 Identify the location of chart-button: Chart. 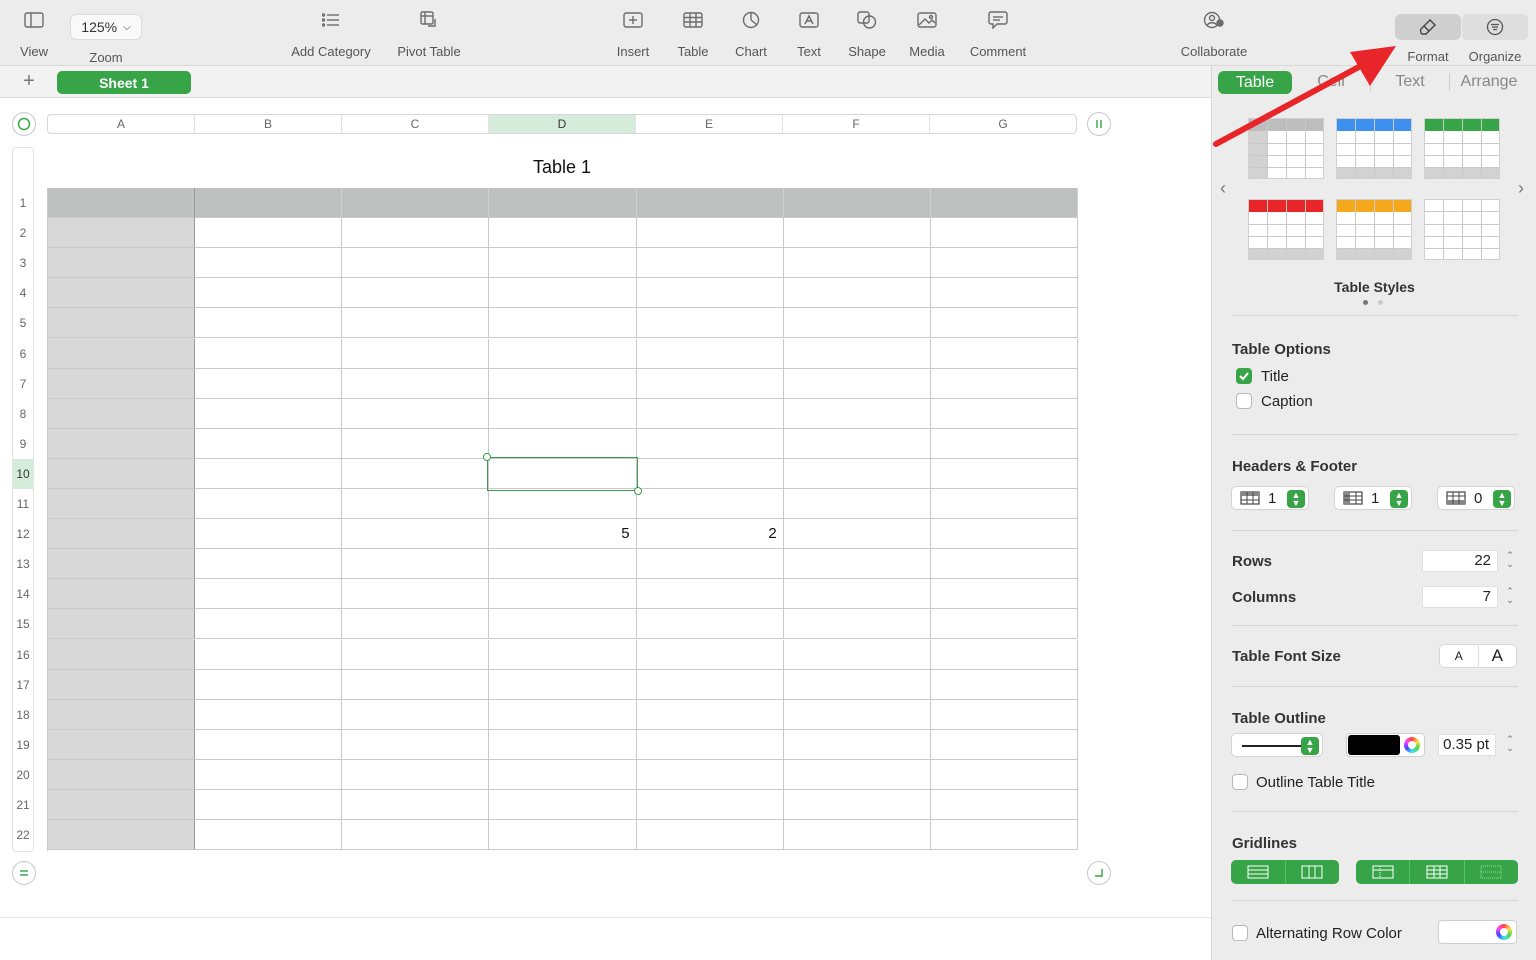
(751, 33).